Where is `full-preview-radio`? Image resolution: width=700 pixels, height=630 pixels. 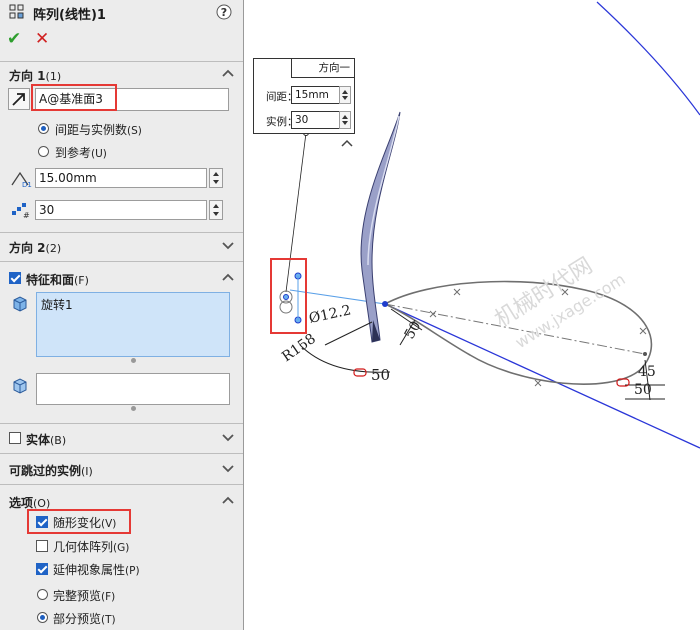 full-preview-radio is located at coordinates (42, 594).